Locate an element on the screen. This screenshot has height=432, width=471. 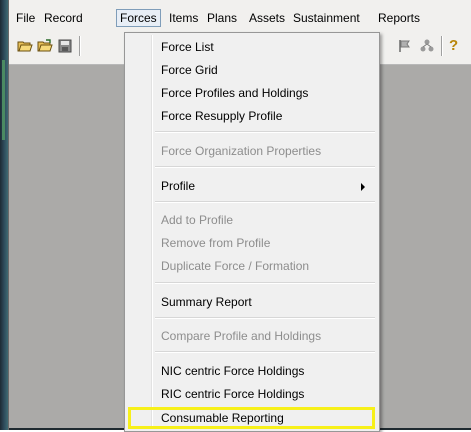
menu-item-add-to-profile: Add to Profile is located at coordinates (197, 220).